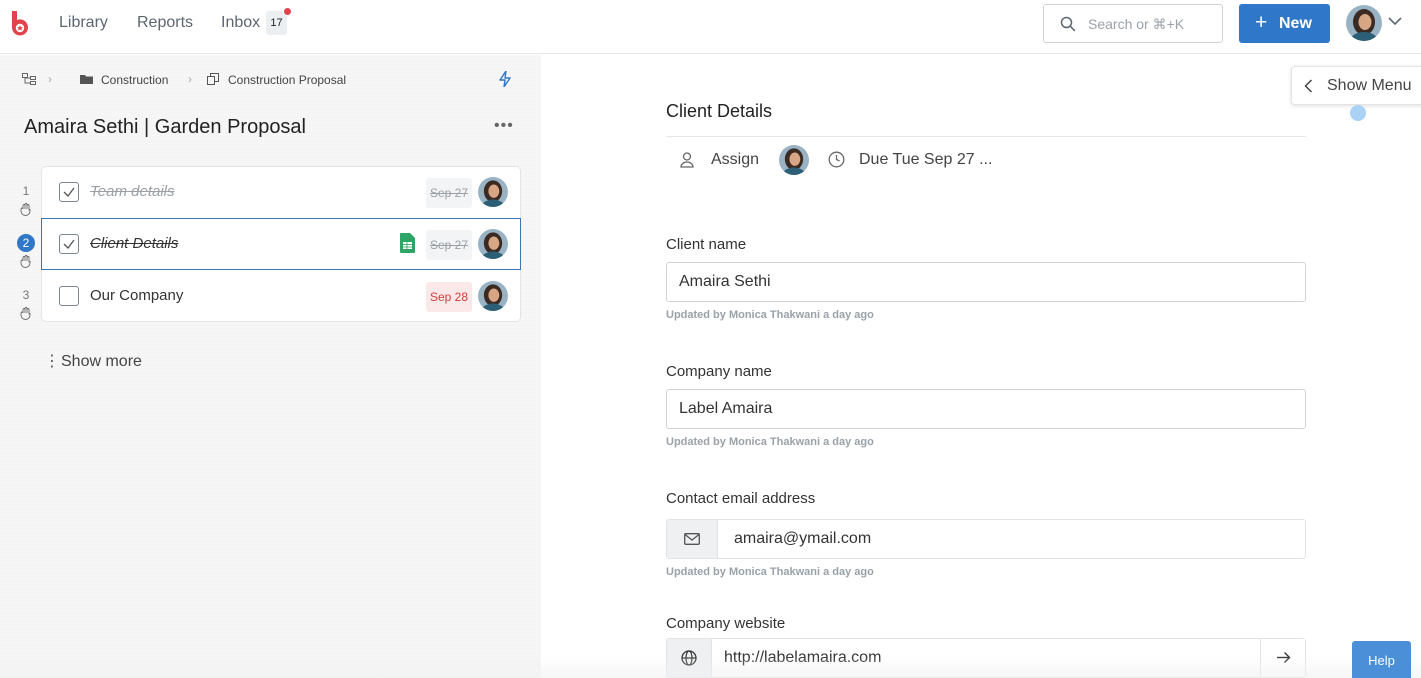 This screenshot has height=678, width=1421. I want to click on chevron-left-icon, so click(1308, 86).